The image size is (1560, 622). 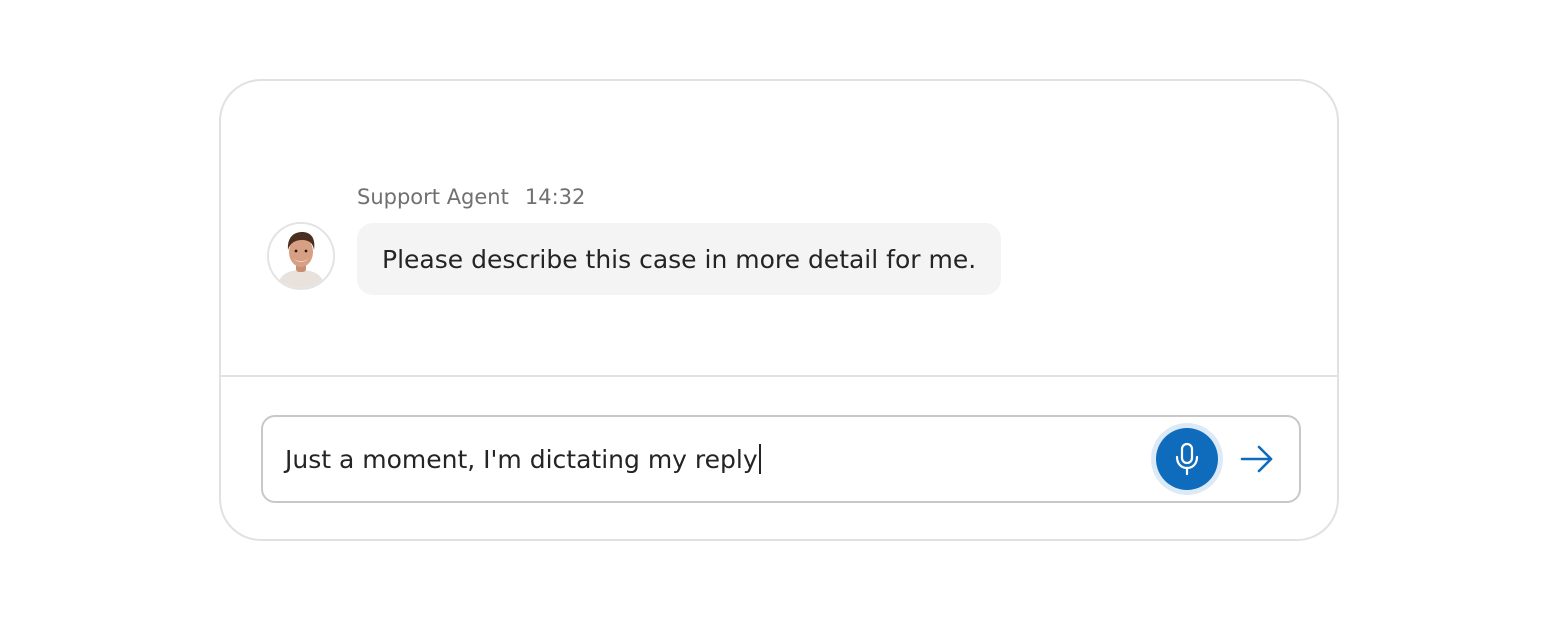 I want to click on message-meta: Support Agent 14:32, so click(x=471, y=197).